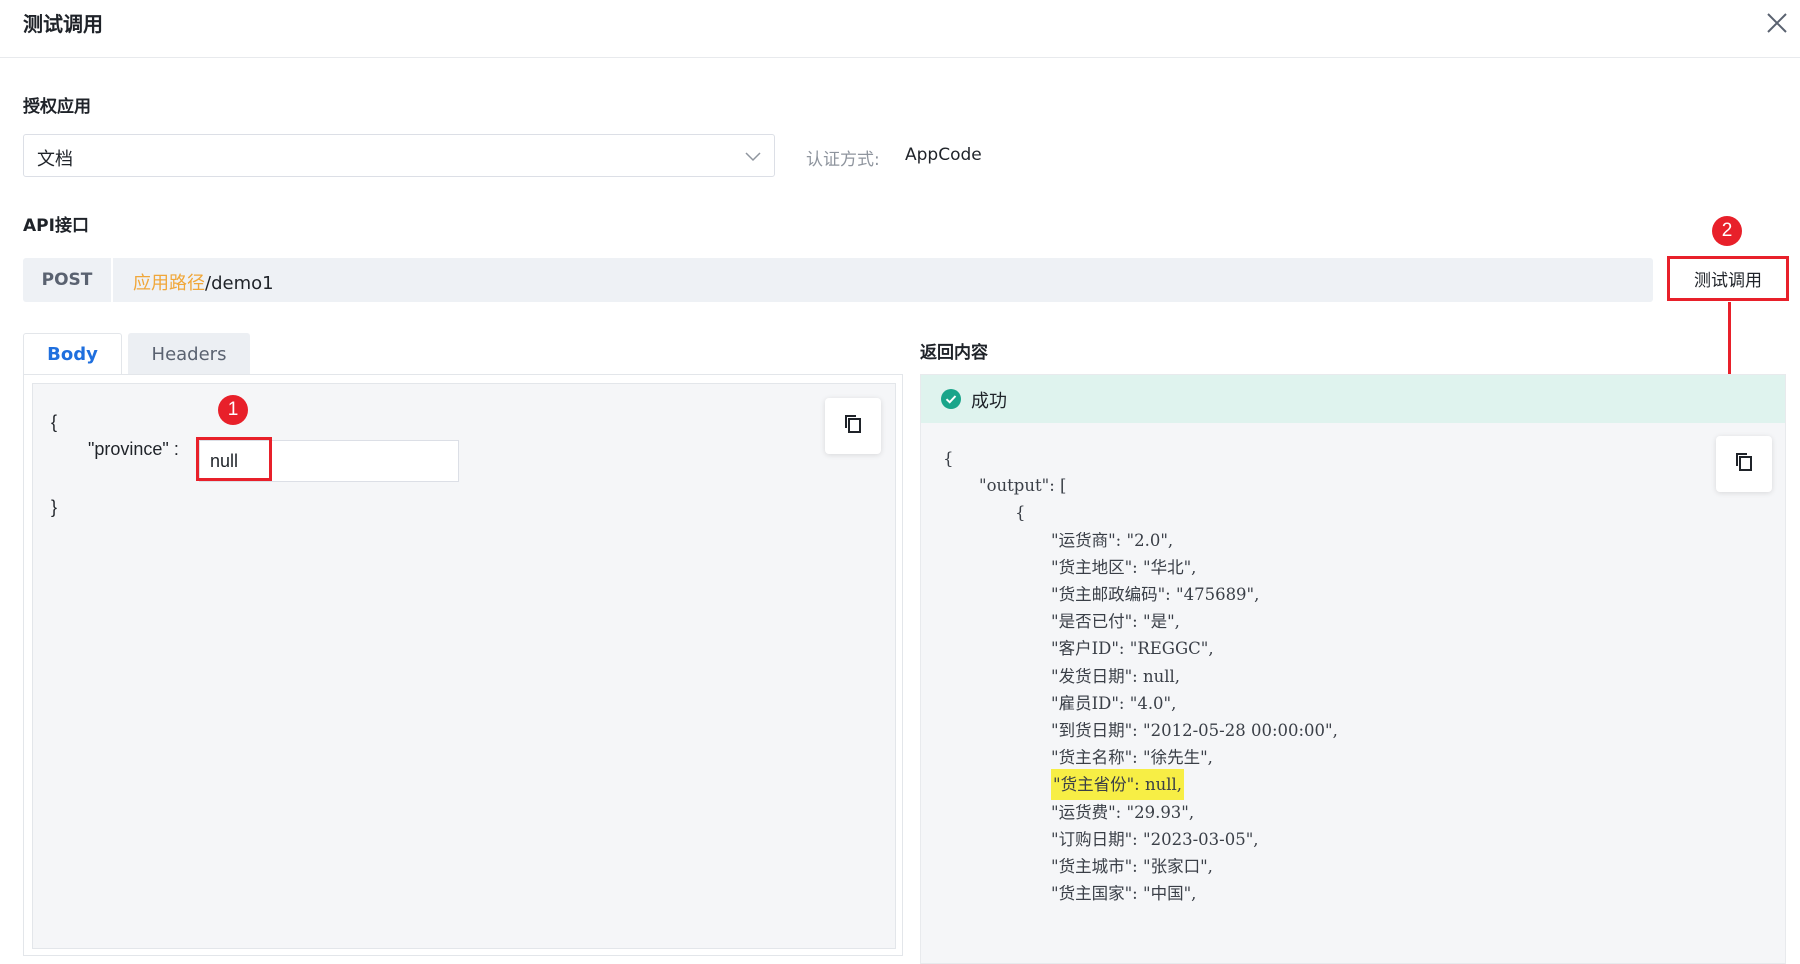 The image size is (1800, 964). Describe the element at coordinates (57, 107) in the screenshot. I see `authorized-app-label: 授权应用` at that location.